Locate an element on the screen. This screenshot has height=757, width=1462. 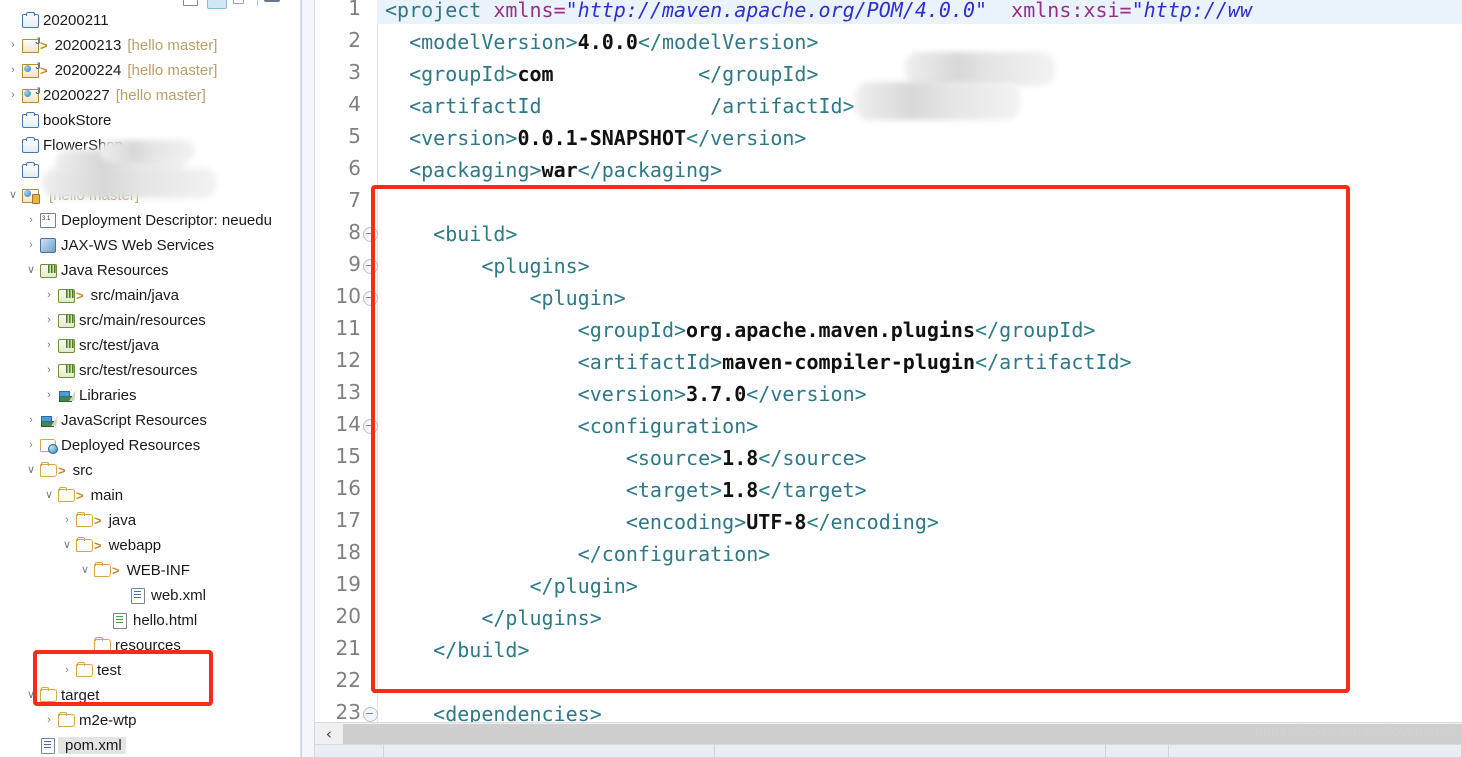
code-line: </configuration> is located at coordinates (578, 554).